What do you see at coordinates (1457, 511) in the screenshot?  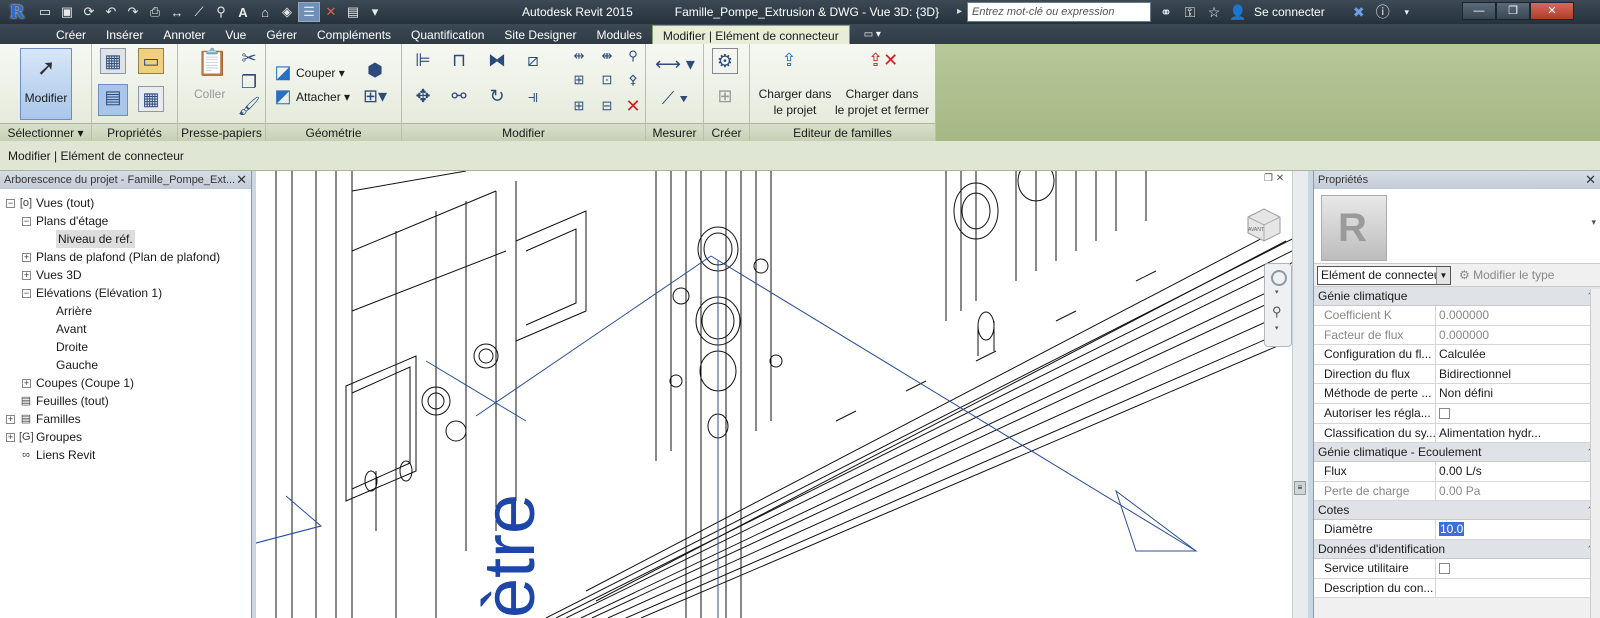 I see `property-group-header: Cotes⌃` at bounding box center [1457, 511].